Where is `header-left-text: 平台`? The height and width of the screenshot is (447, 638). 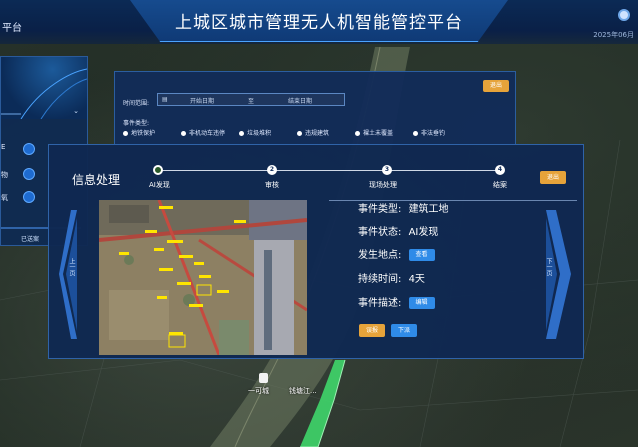
header-left-text: 平台 is located at coordinates (12, 28).